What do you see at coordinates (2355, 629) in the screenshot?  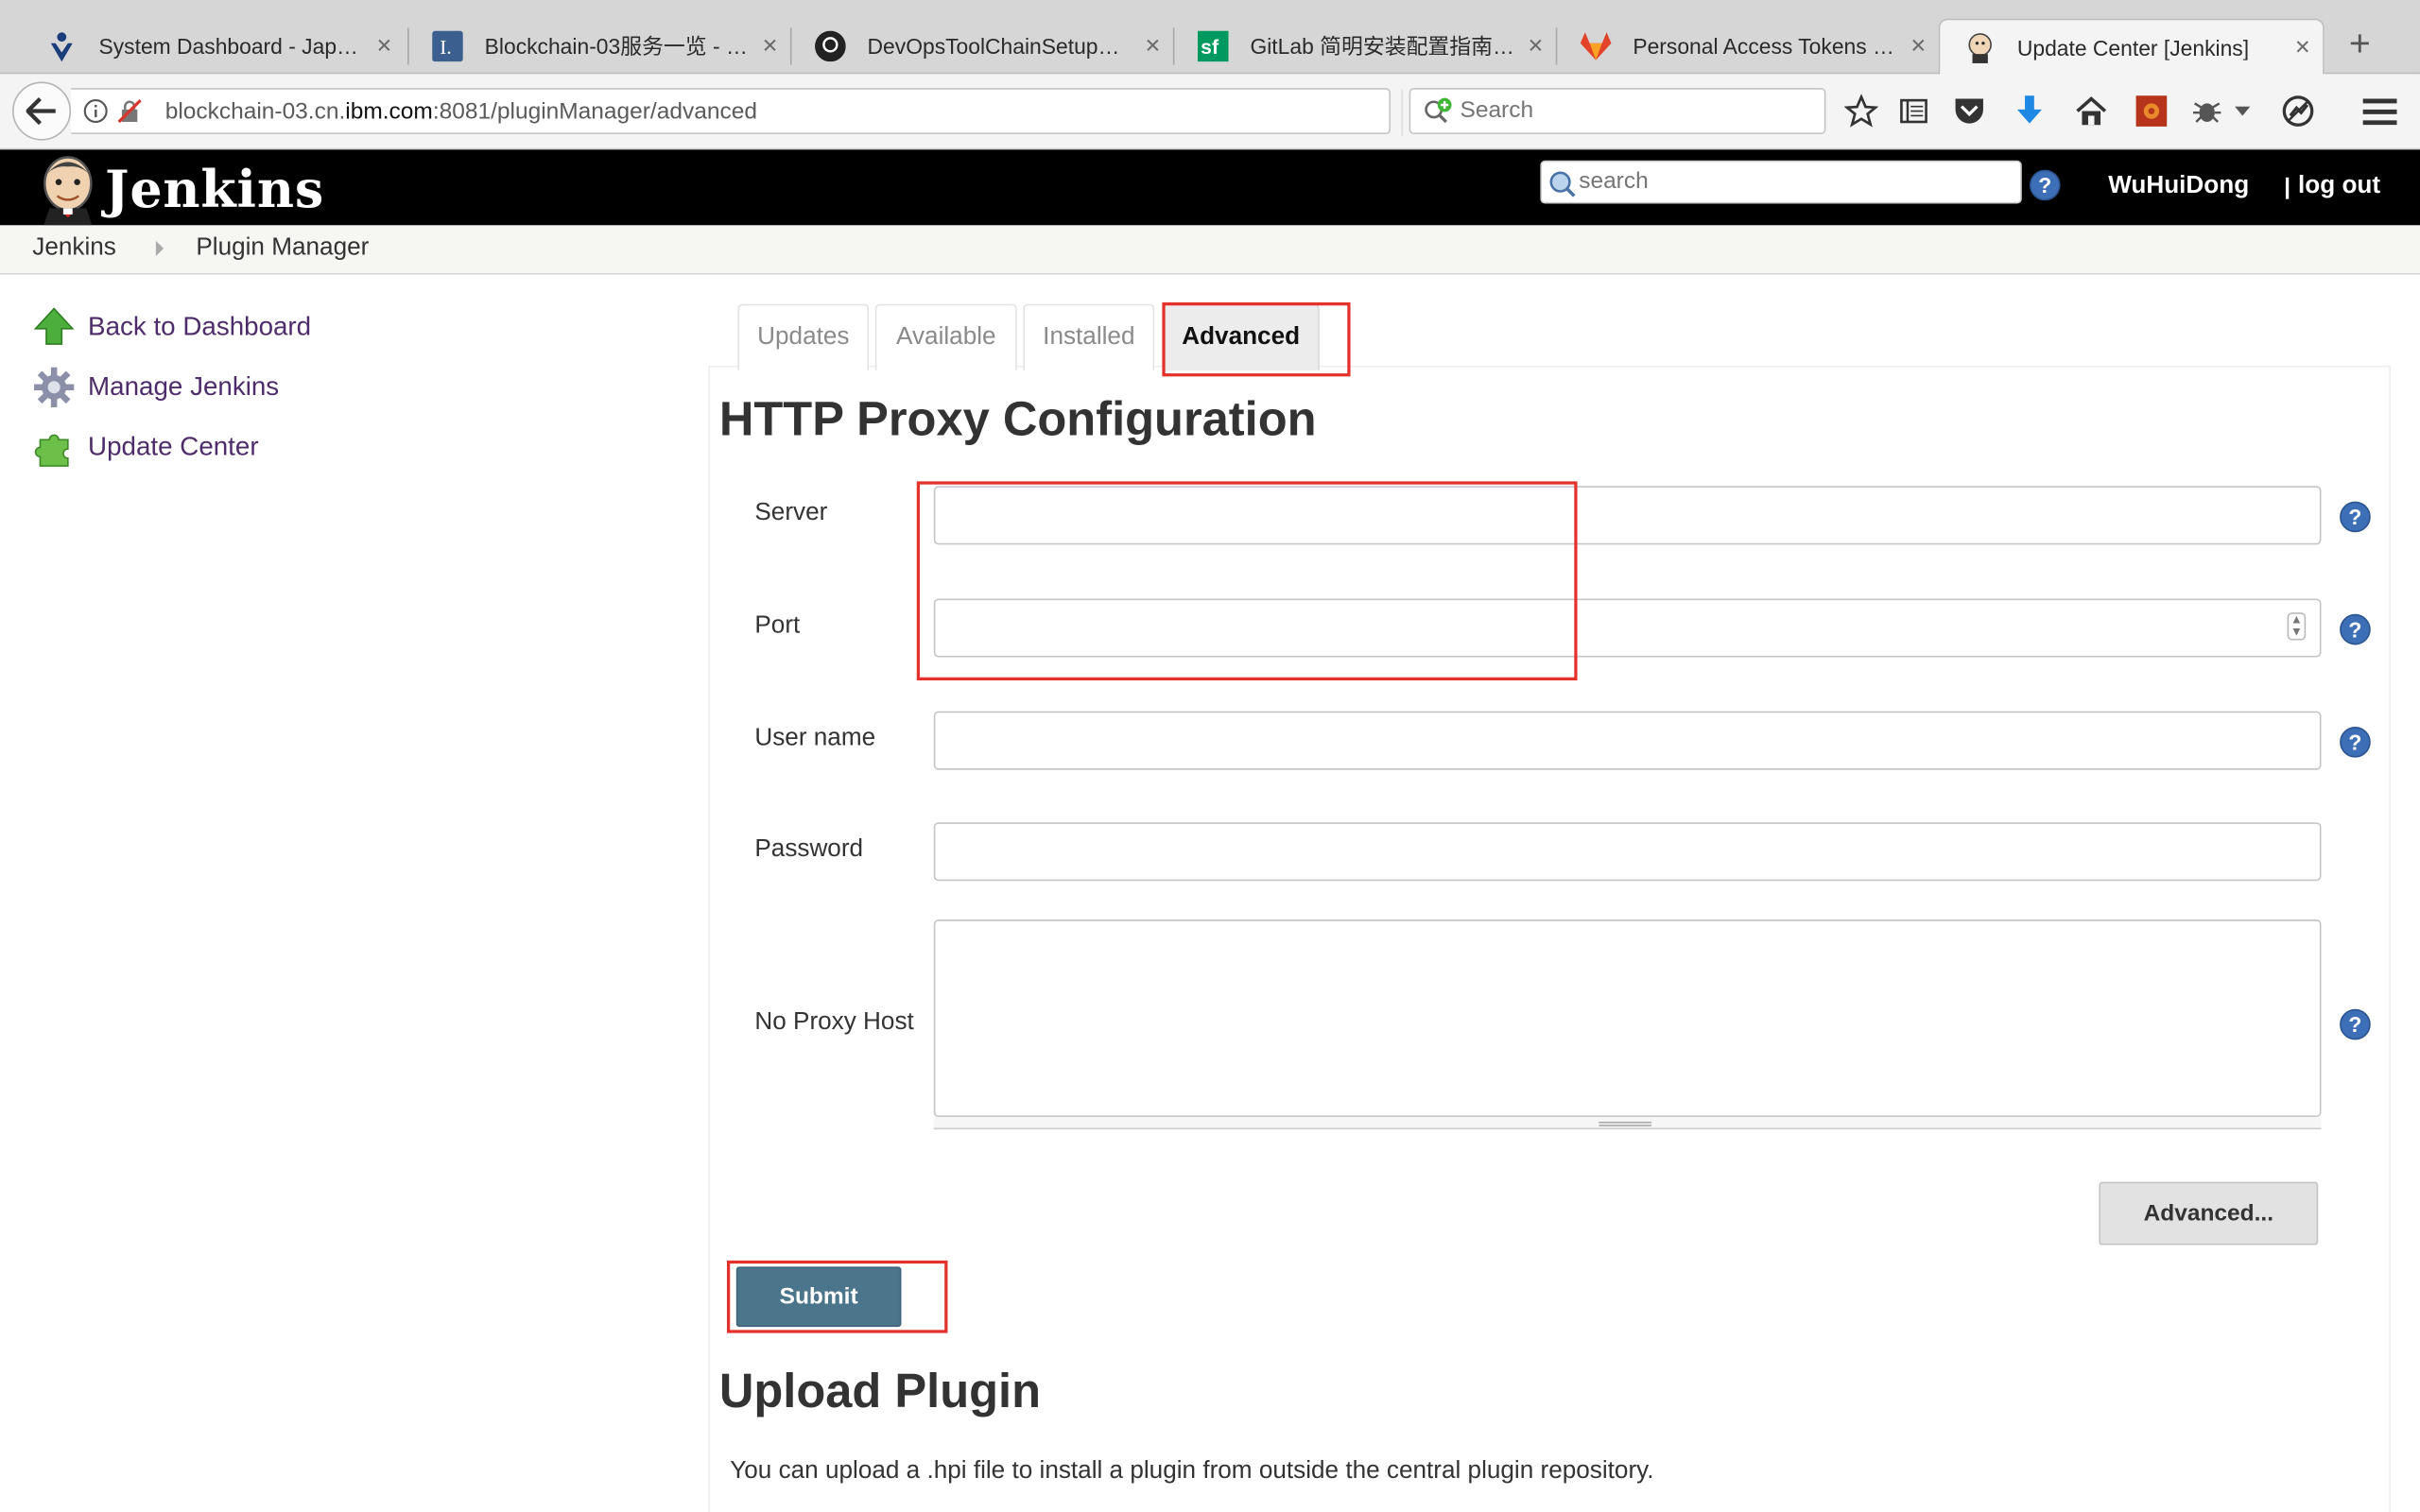 I see `port-help-icon: ?` at bounding box center [2355, 629].